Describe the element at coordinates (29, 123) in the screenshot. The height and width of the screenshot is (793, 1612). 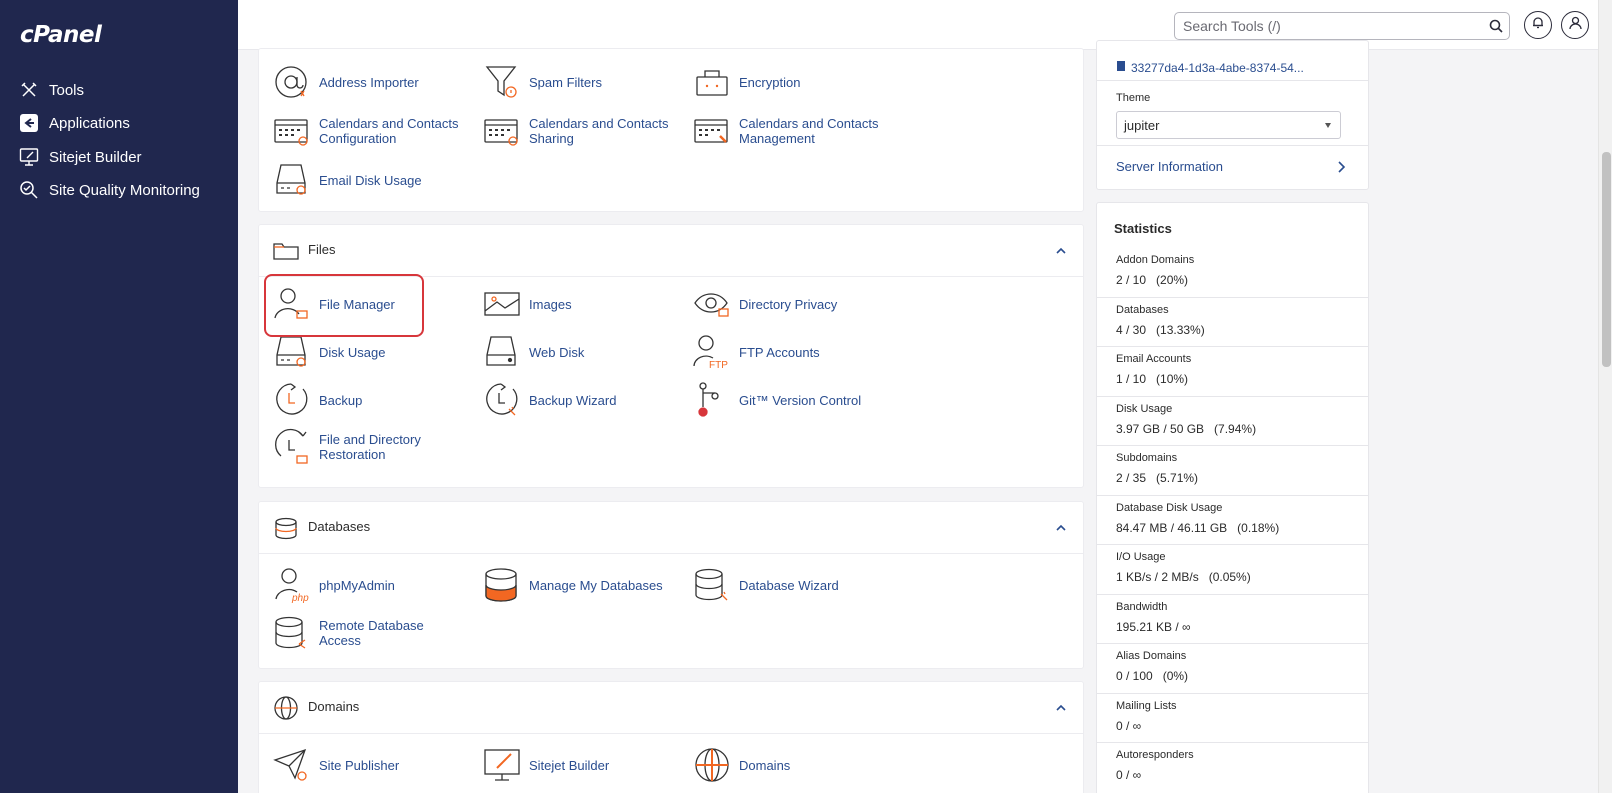
I see `applications-icon` at that location.